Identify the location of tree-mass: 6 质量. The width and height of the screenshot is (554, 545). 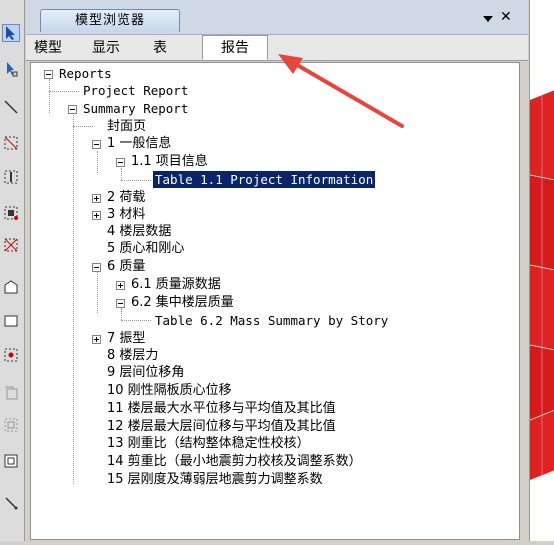
(126, 266).